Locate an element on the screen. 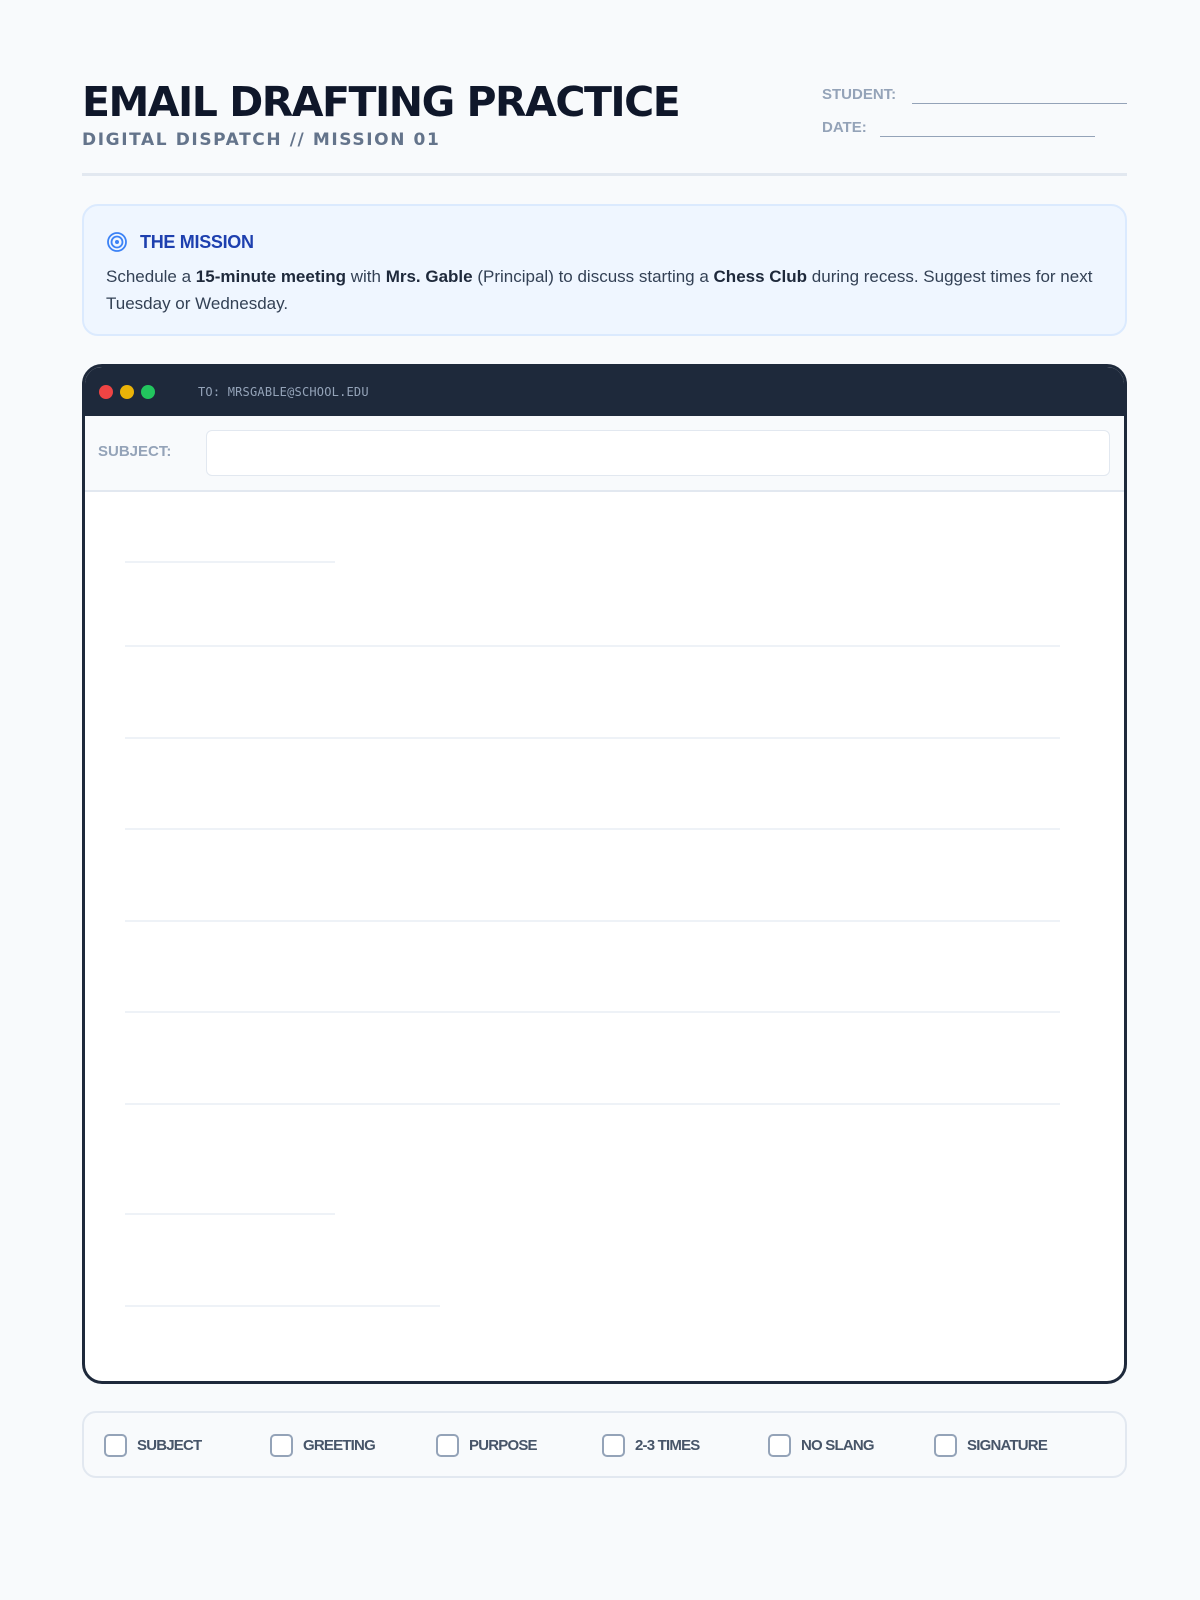 The image size is (1200, 1600). checklist-label: SIGNATURE is located at coordinates (1007, 1445).